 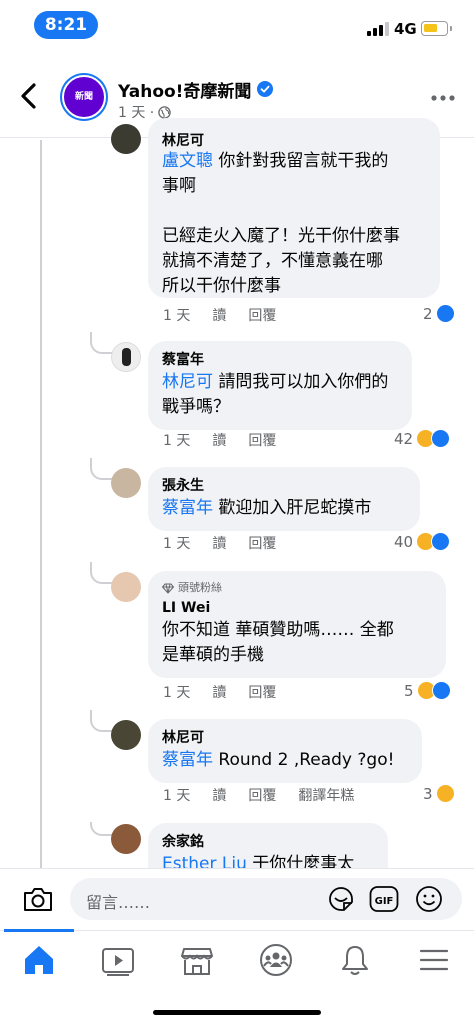 I want to click on comment-bubble: 蔡富年 林尼可 請問我可以加入你們的 戰爭嗎？, so click(x=280, y=385).